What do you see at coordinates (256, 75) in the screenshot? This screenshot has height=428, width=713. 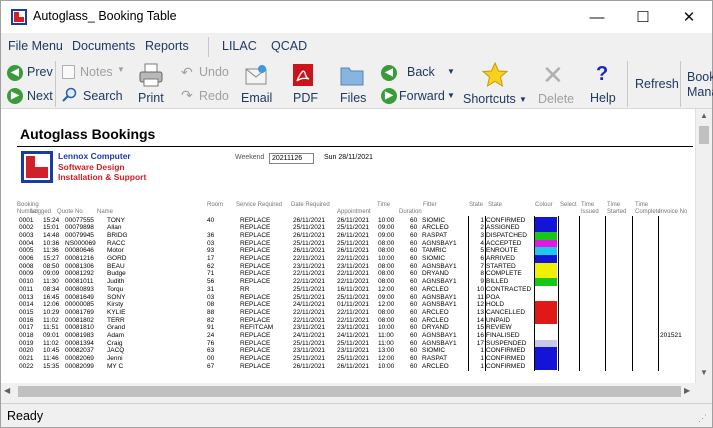 I see `email-icon` at bounding box center [256, 75].